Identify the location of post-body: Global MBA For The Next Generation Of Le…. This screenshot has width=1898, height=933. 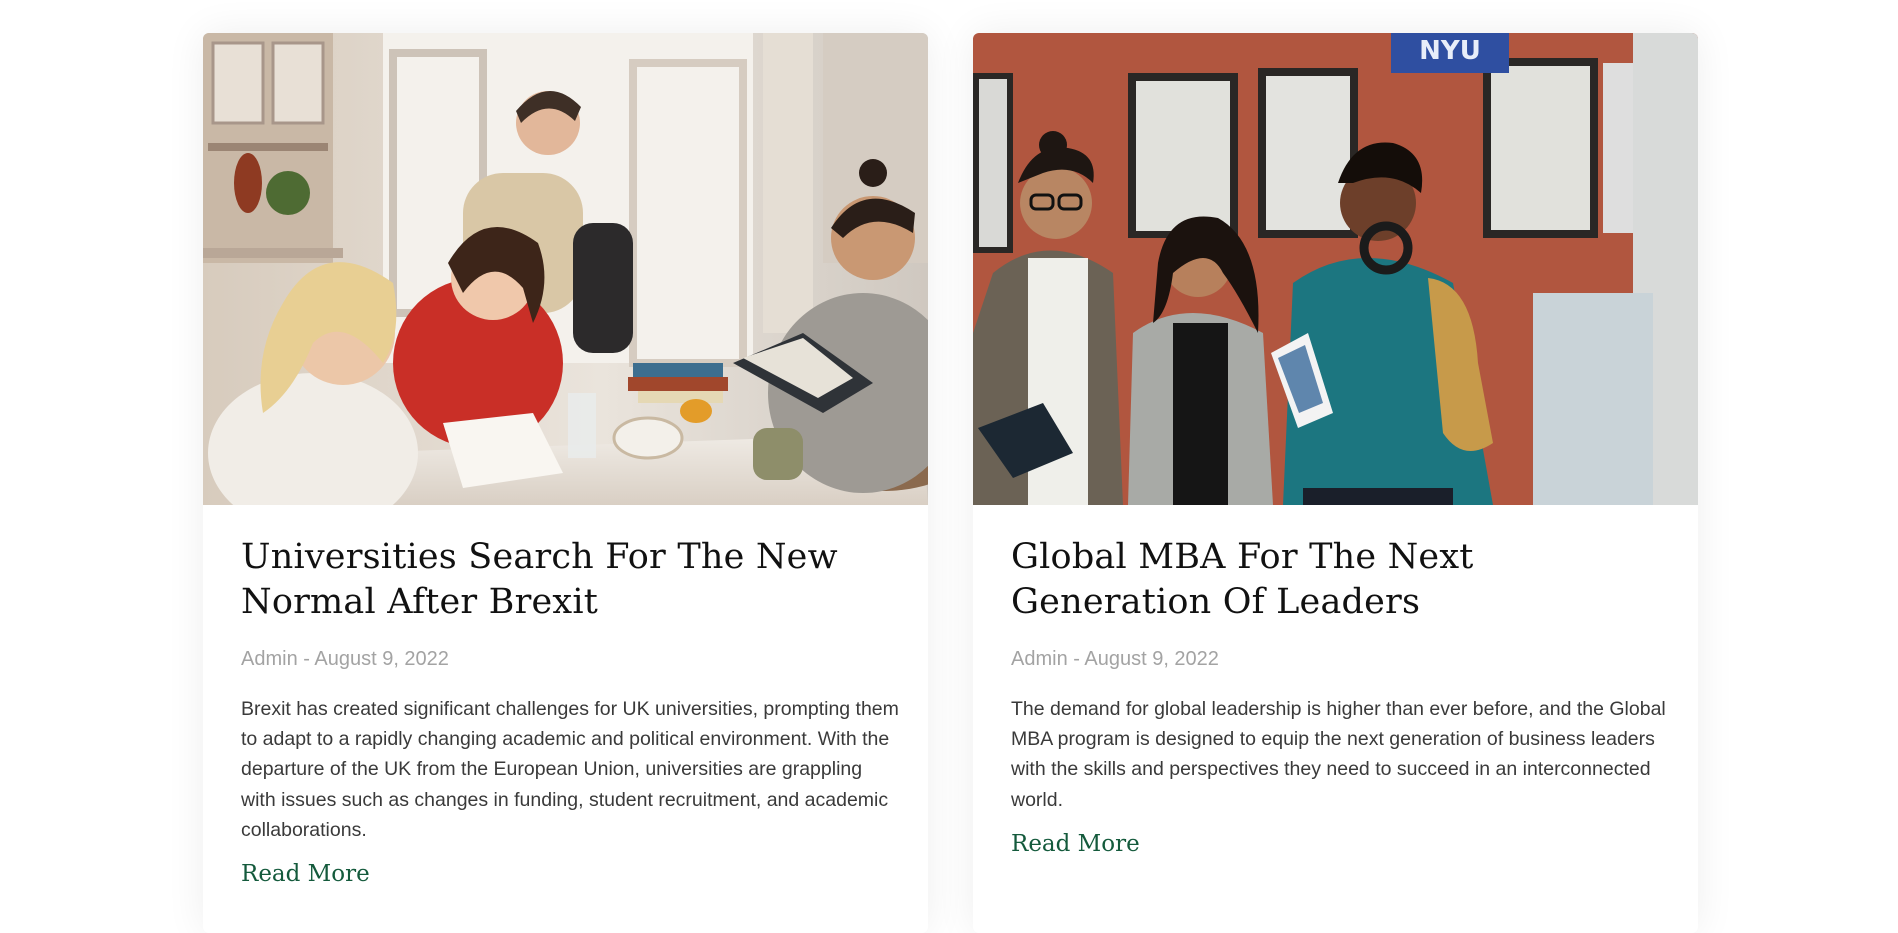
(1341, 697).